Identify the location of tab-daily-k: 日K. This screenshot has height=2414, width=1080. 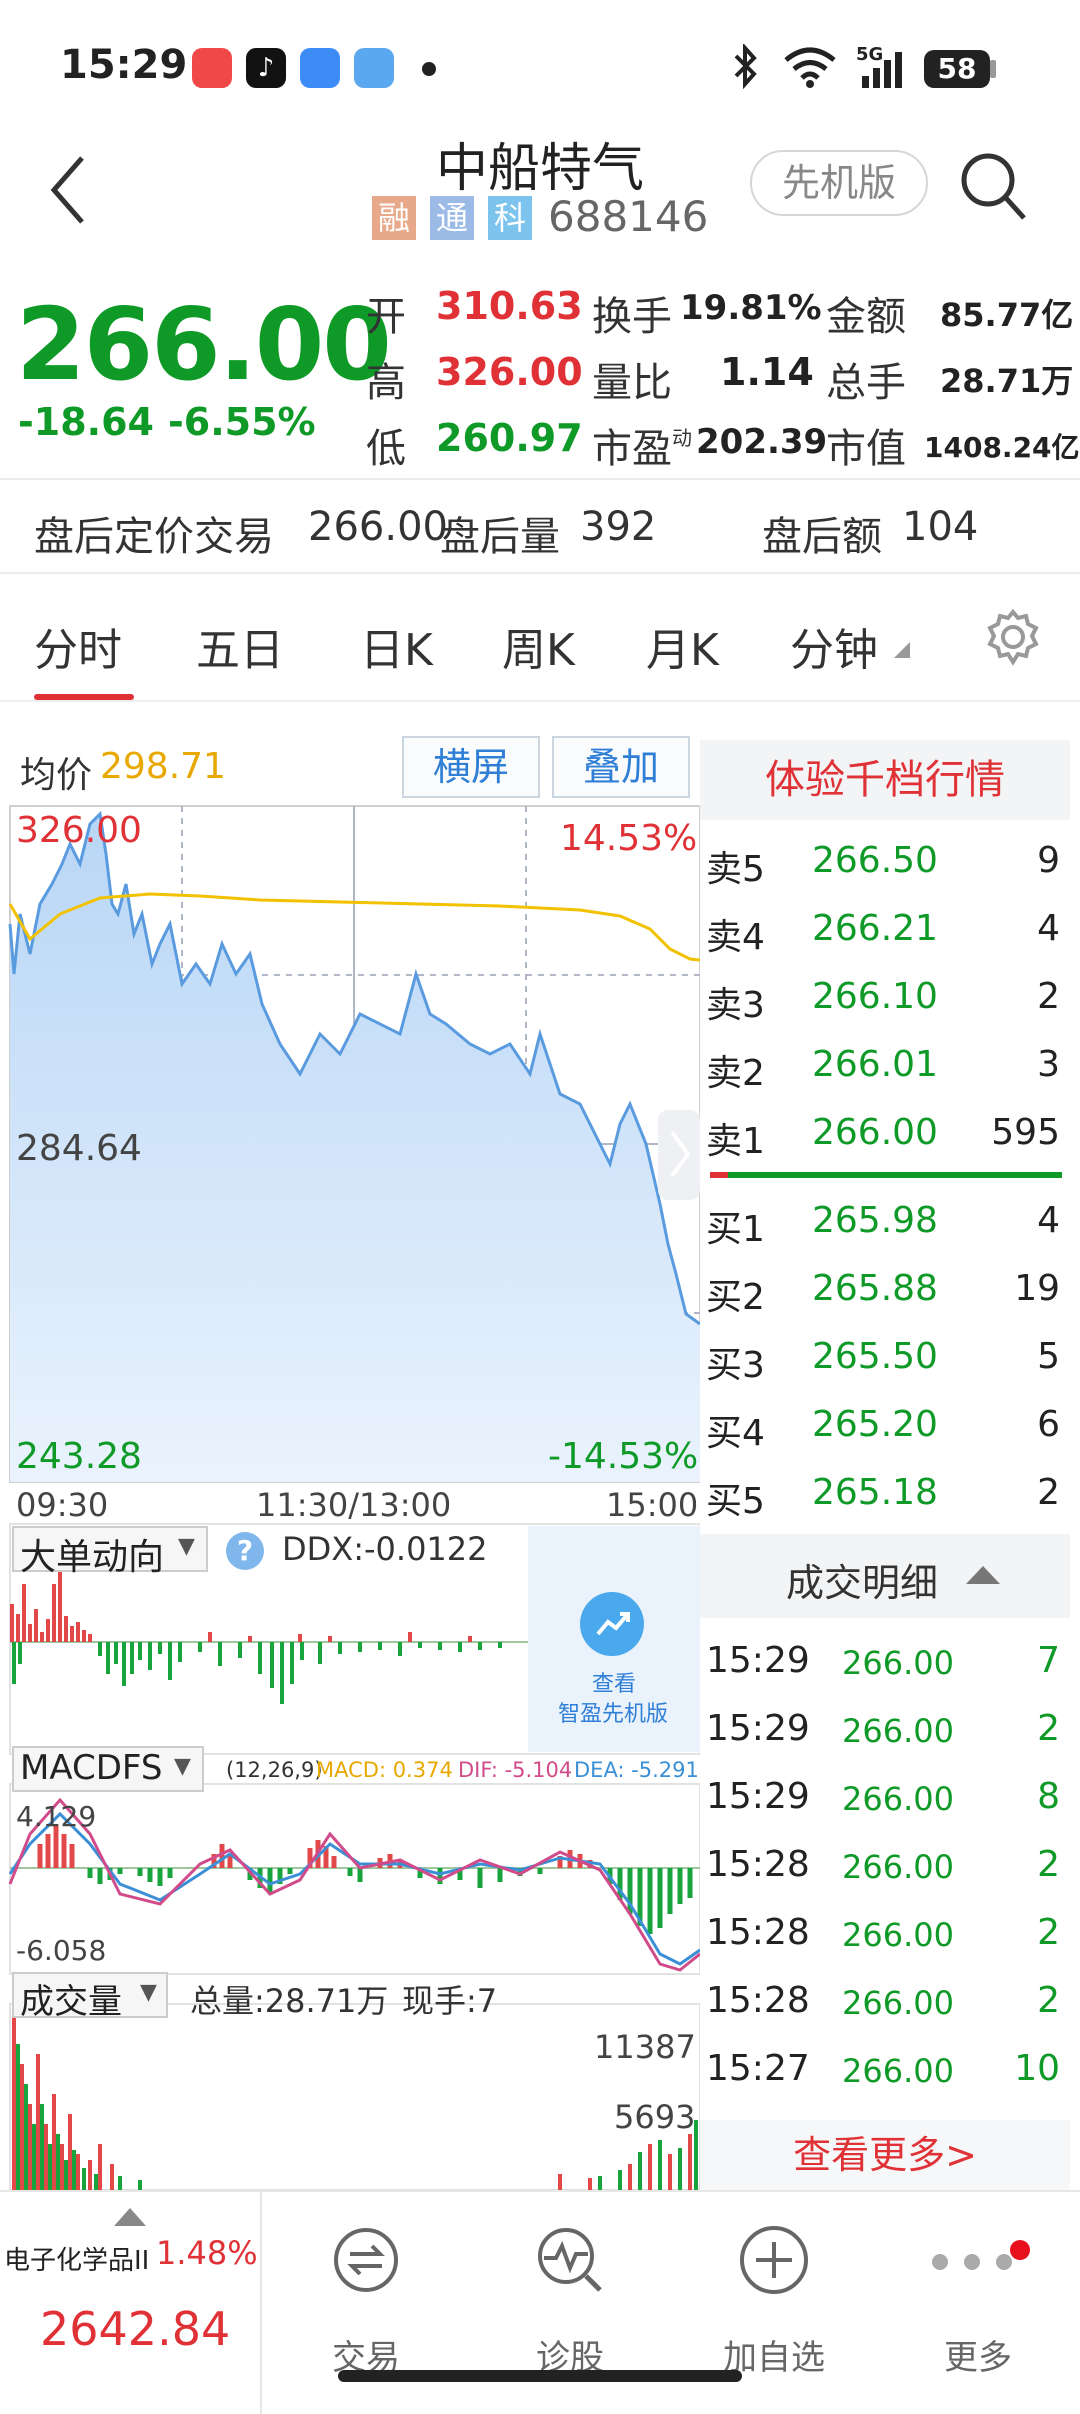
(396, 646).